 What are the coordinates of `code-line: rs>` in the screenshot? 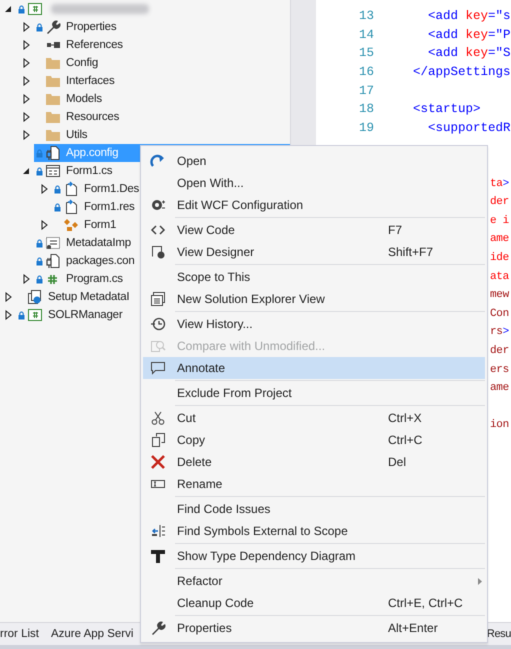 It's located at (499, 332).